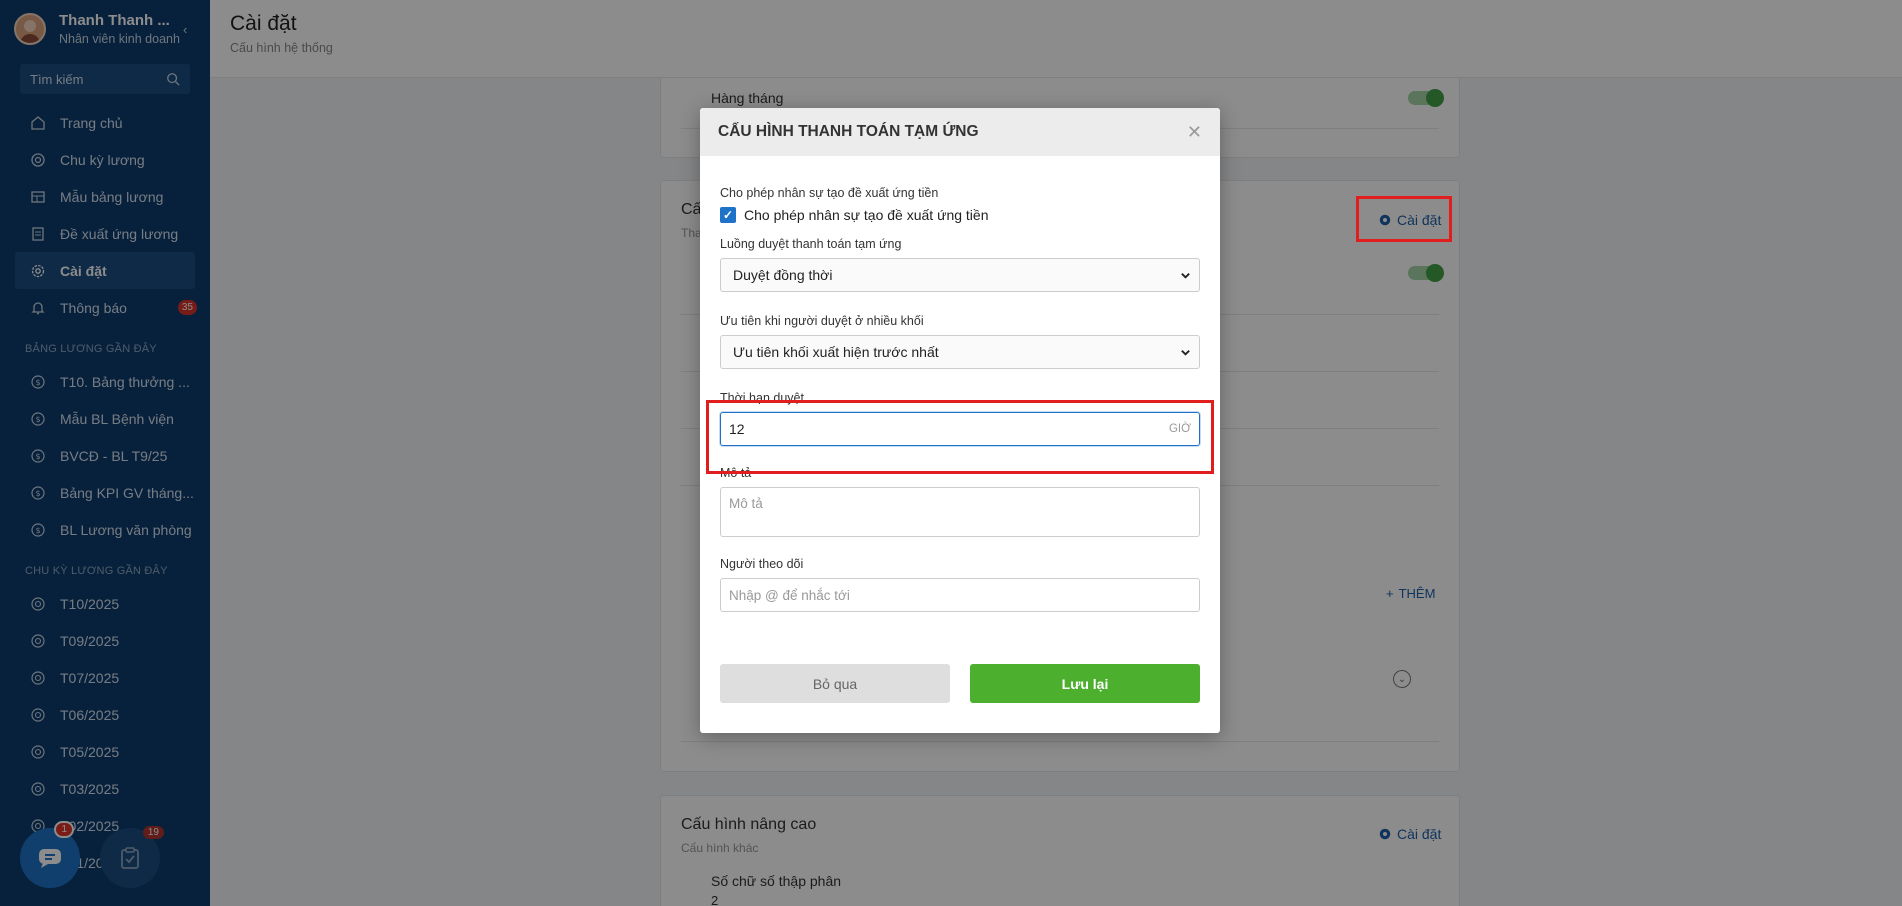  I want to click on priority-select: Ưu tiên khối xuất hiện trước nhất, so click(960, 352).